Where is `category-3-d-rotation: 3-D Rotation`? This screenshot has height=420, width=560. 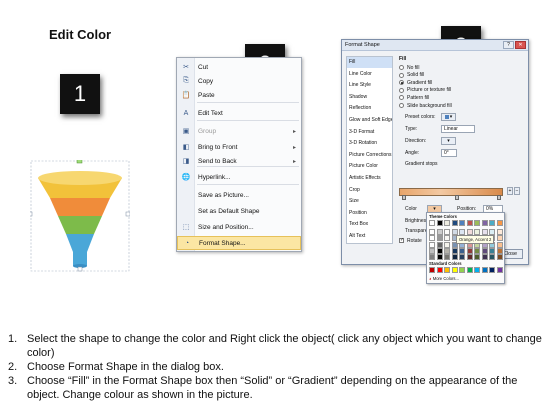 category-3-d-rotation: 3-D Rotation is located at coordinates (369, 143).